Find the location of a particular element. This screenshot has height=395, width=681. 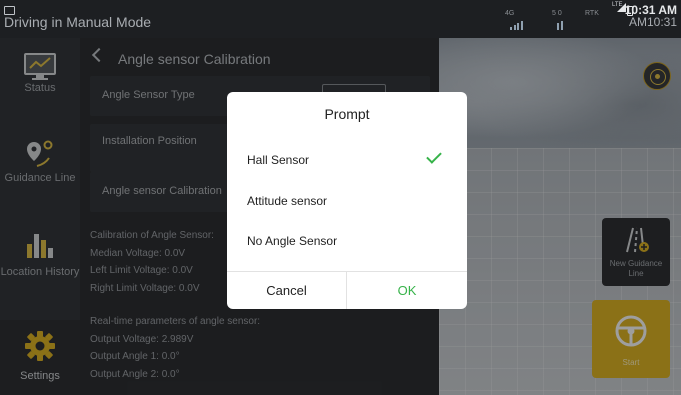

status-title: Driving in Manual Mode is located at coordinates (78, 22).